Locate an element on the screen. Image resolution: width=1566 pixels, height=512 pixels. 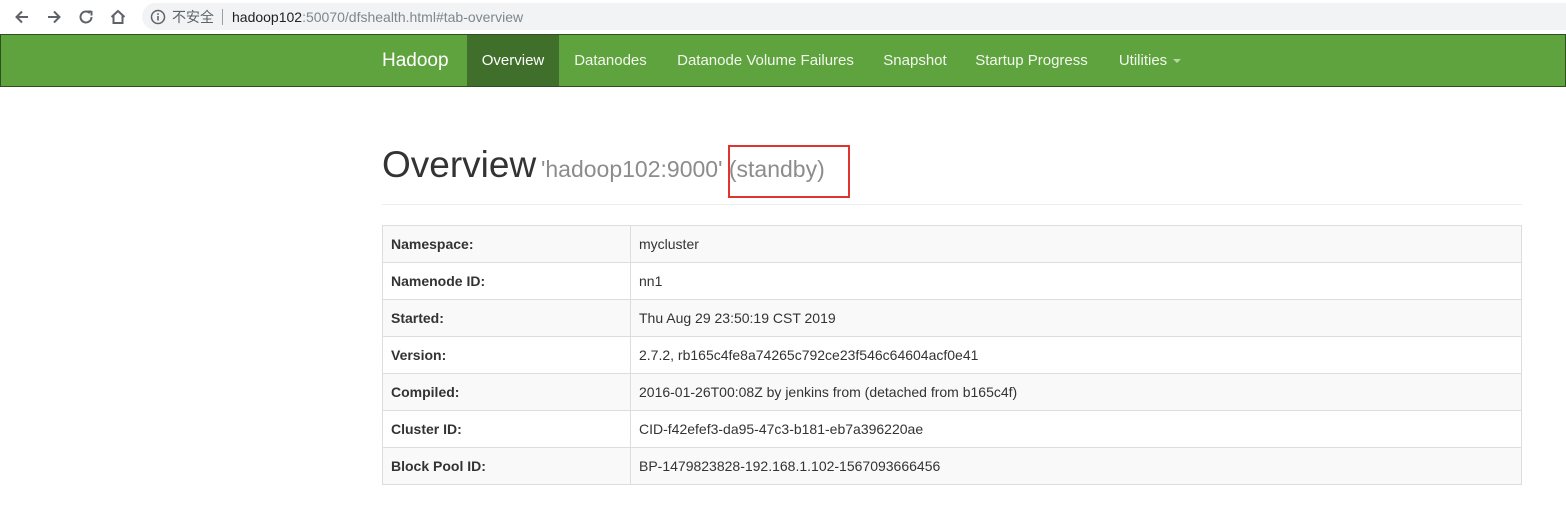
table-row: Started: Thu Aug 29 23:50:19 CST 2019 is located at coordinates (952, 318).